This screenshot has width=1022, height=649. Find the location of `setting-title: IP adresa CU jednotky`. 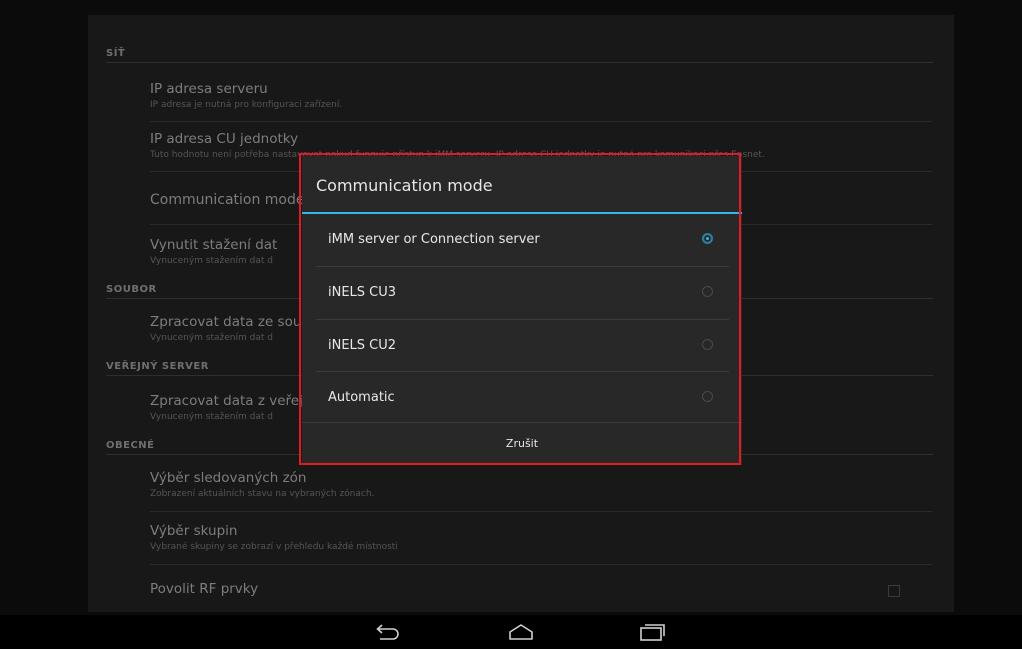

setting-title: IP adresa CU jednotky is located at coordinates (224, 139).